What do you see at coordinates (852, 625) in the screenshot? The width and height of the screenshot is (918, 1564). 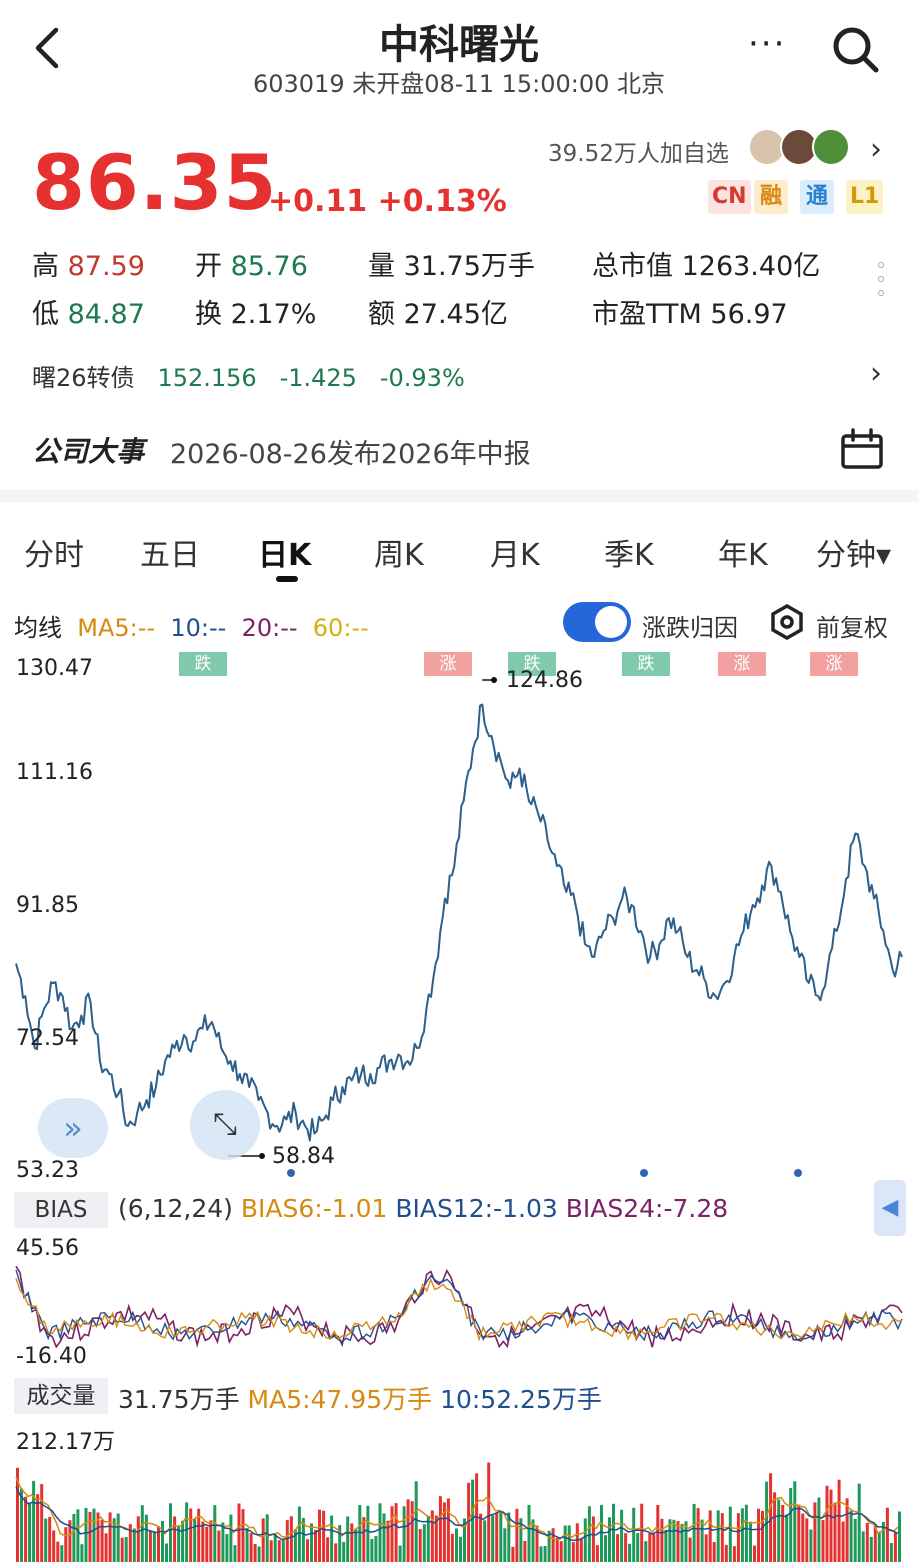 I see `adjust-mode-label: 前复权` at bounding box center [852, 625].